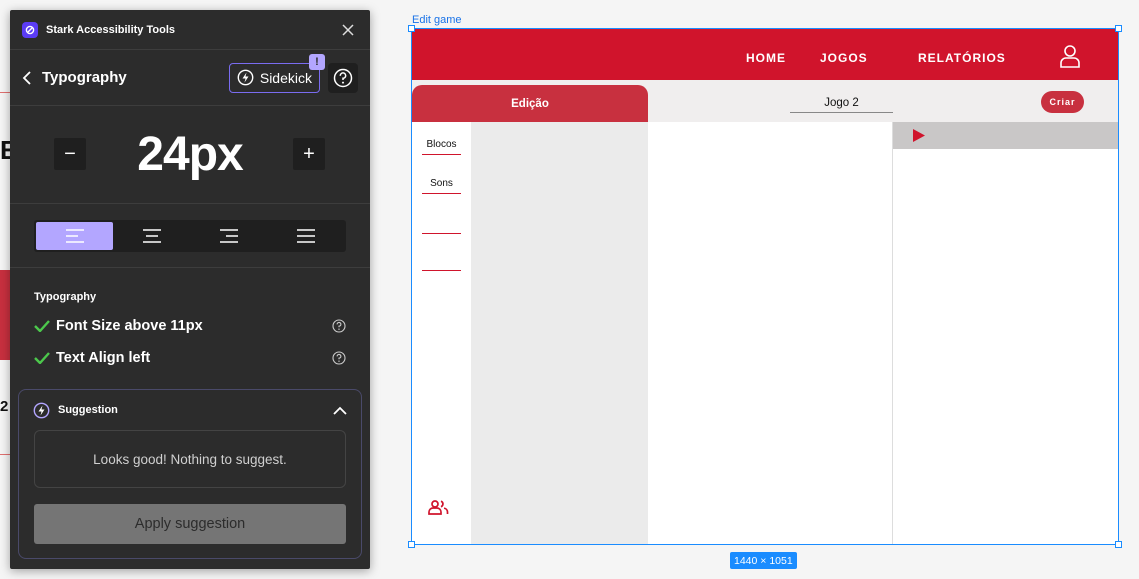 The width and height of the screenshot is (1139, 579). I want to click on align-left-icon, so click(74, 235).